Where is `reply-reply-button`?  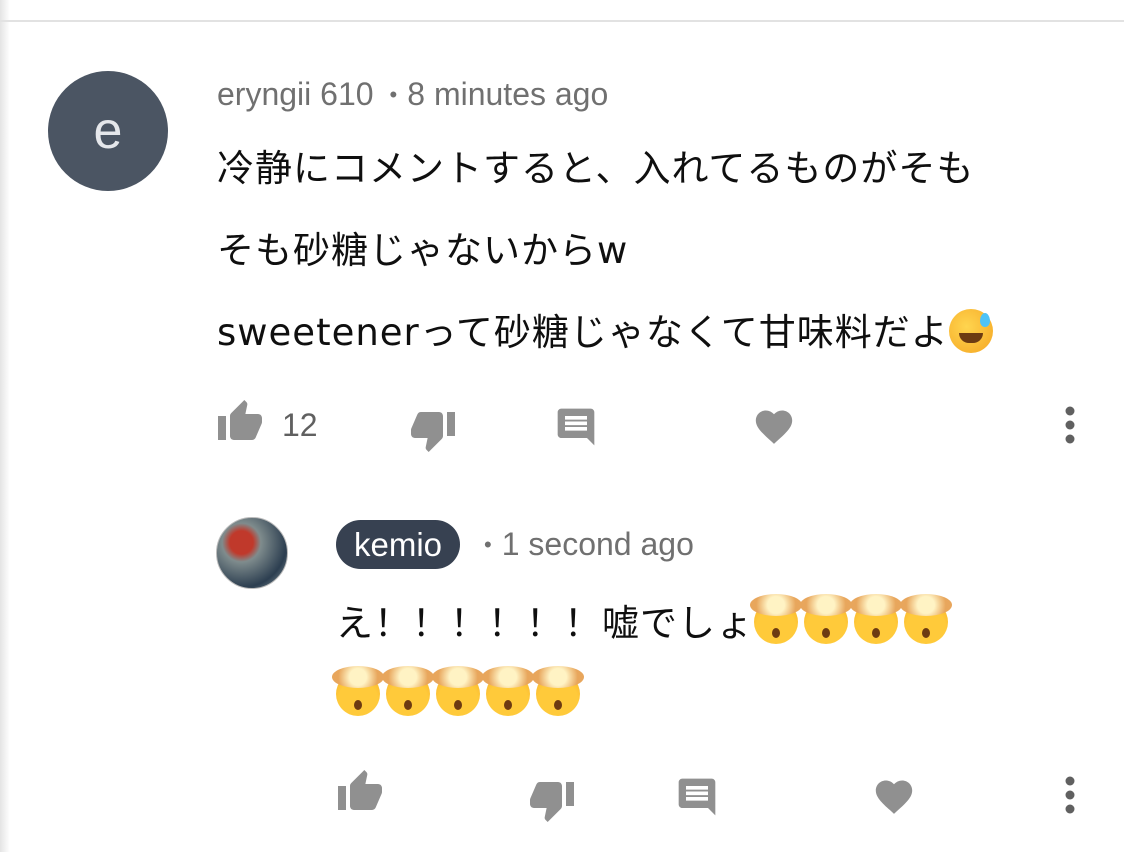 reply-reply-button is located at coordinates (697, 797).